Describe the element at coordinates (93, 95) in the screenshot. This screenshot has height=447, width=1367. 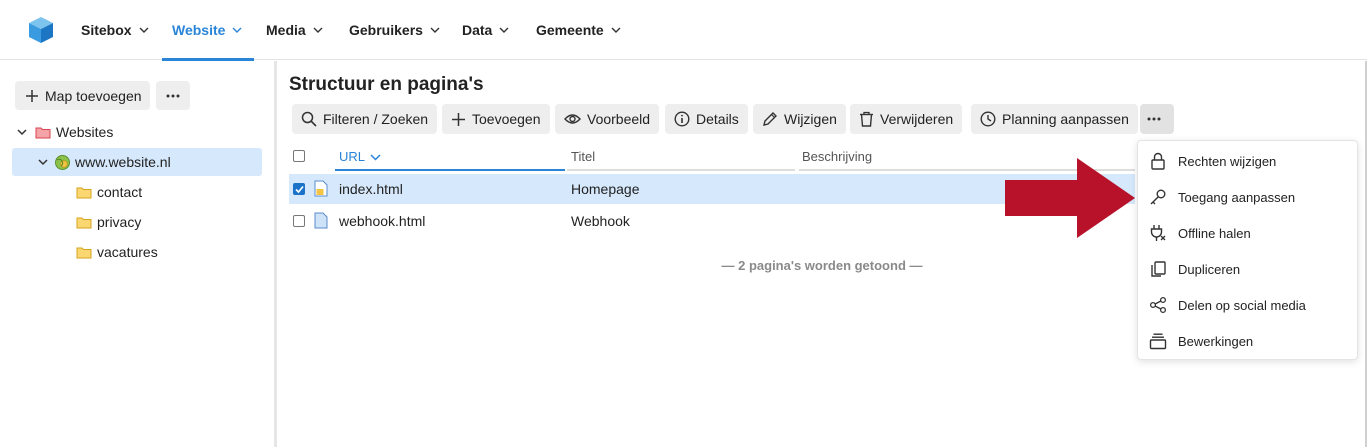
I see `add-folder-label: Map toevoegen` at that location.